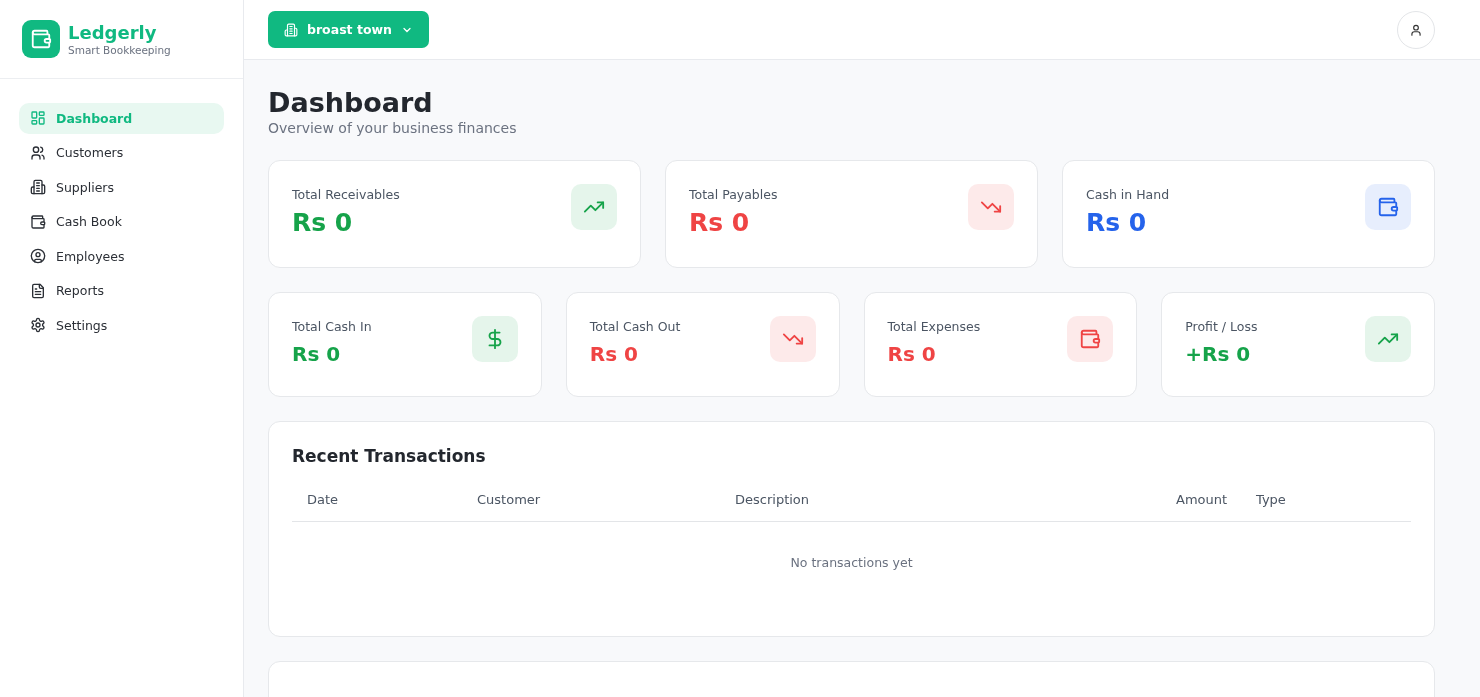  Describe the element at coordinates (494, 339) in the screenshot. I see `dollar-icon` at that location.